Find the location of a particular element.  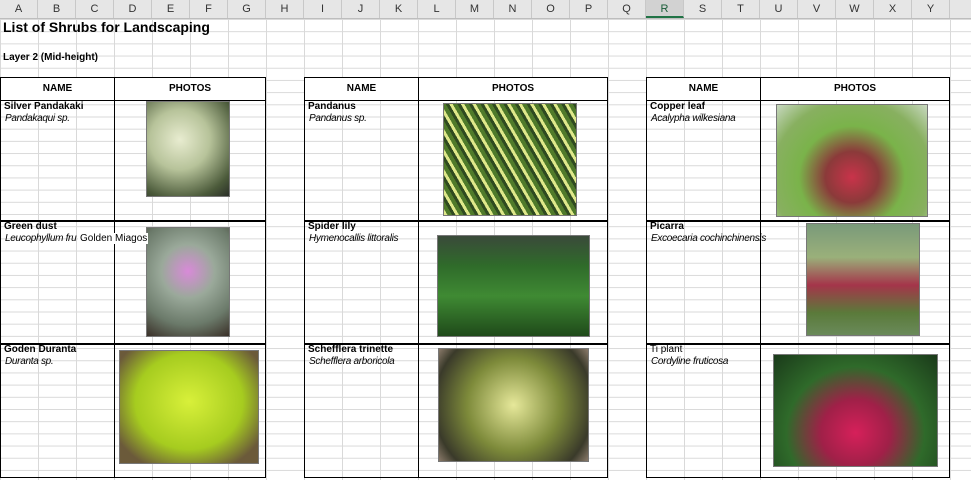

plant-name: Ti plant is located at coordinates (666, 349).